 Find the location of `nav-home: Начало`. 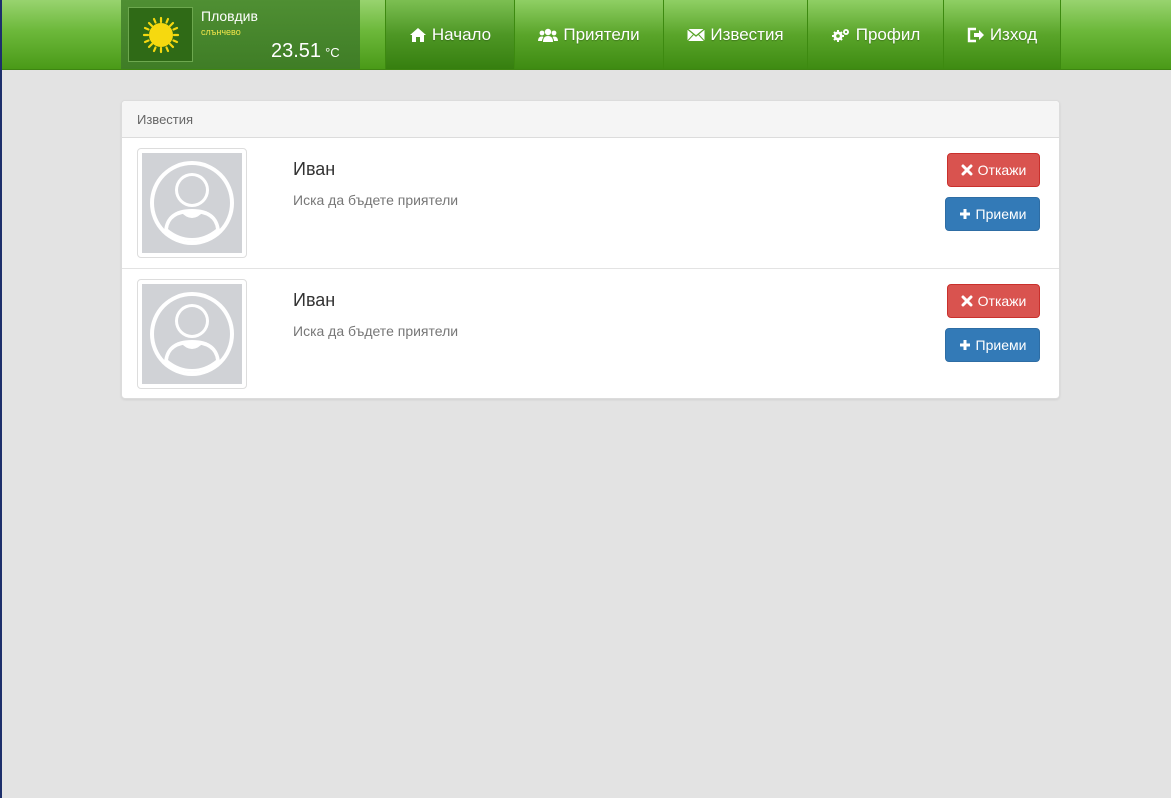

nav-home: Начало is located at coordinates (450, 34).